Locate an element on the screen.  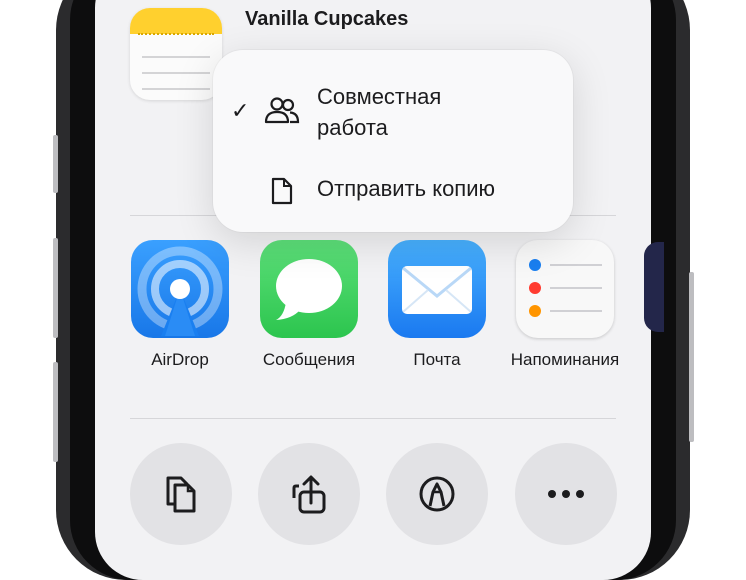
share-target-airdrop: AirDrop is located at coordinates (180, 305).